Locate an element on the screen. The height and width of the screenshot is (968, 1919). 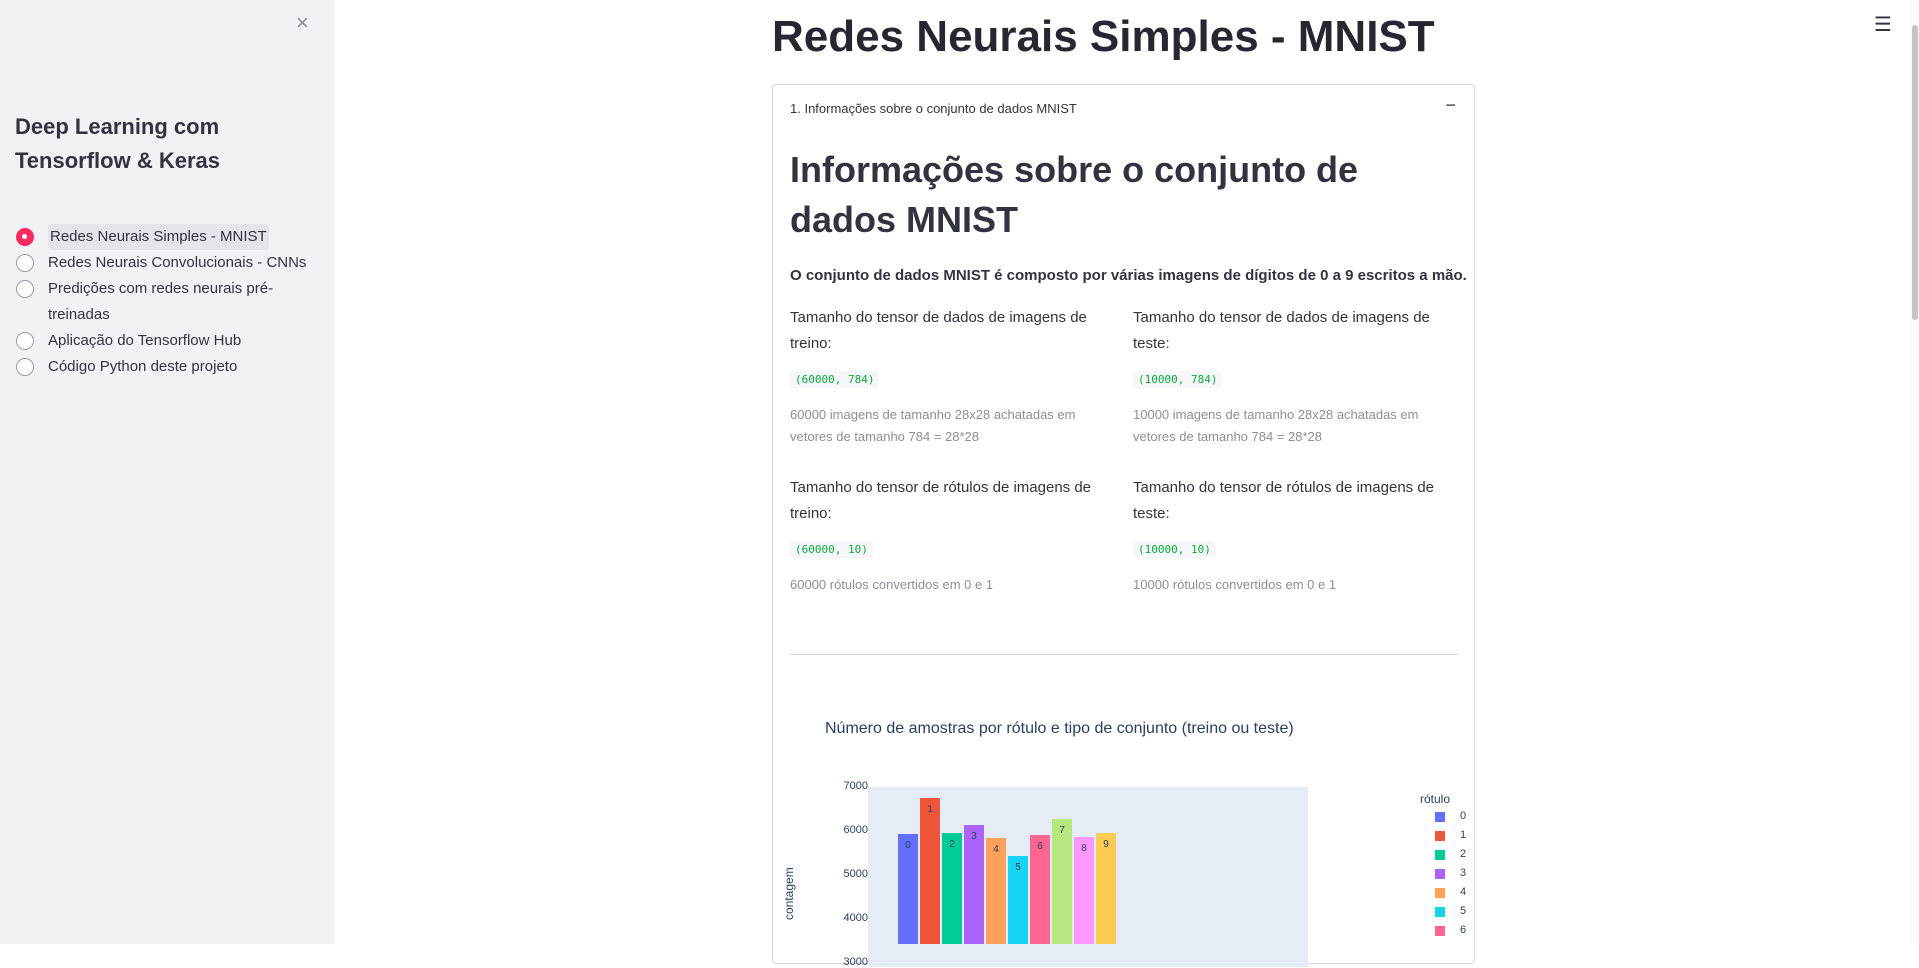
hamburger-menu-icon: ☰ is located at coordinates (1883, 24).